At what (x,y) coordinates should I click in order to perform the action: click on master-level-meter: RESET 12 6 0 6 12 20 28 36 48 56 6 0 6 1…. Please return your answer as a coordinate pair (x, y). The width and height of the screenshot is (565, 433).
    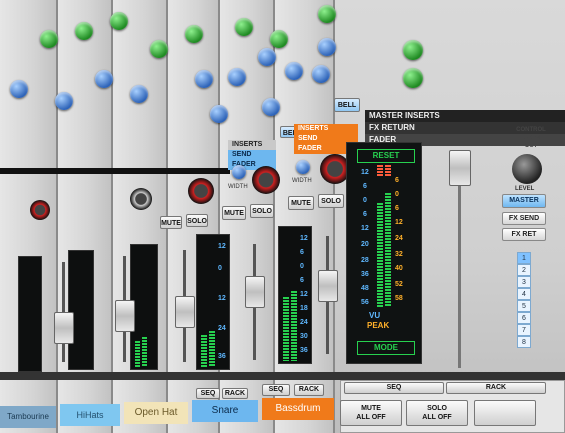
    Looking at the image, I should click on (384, 253).